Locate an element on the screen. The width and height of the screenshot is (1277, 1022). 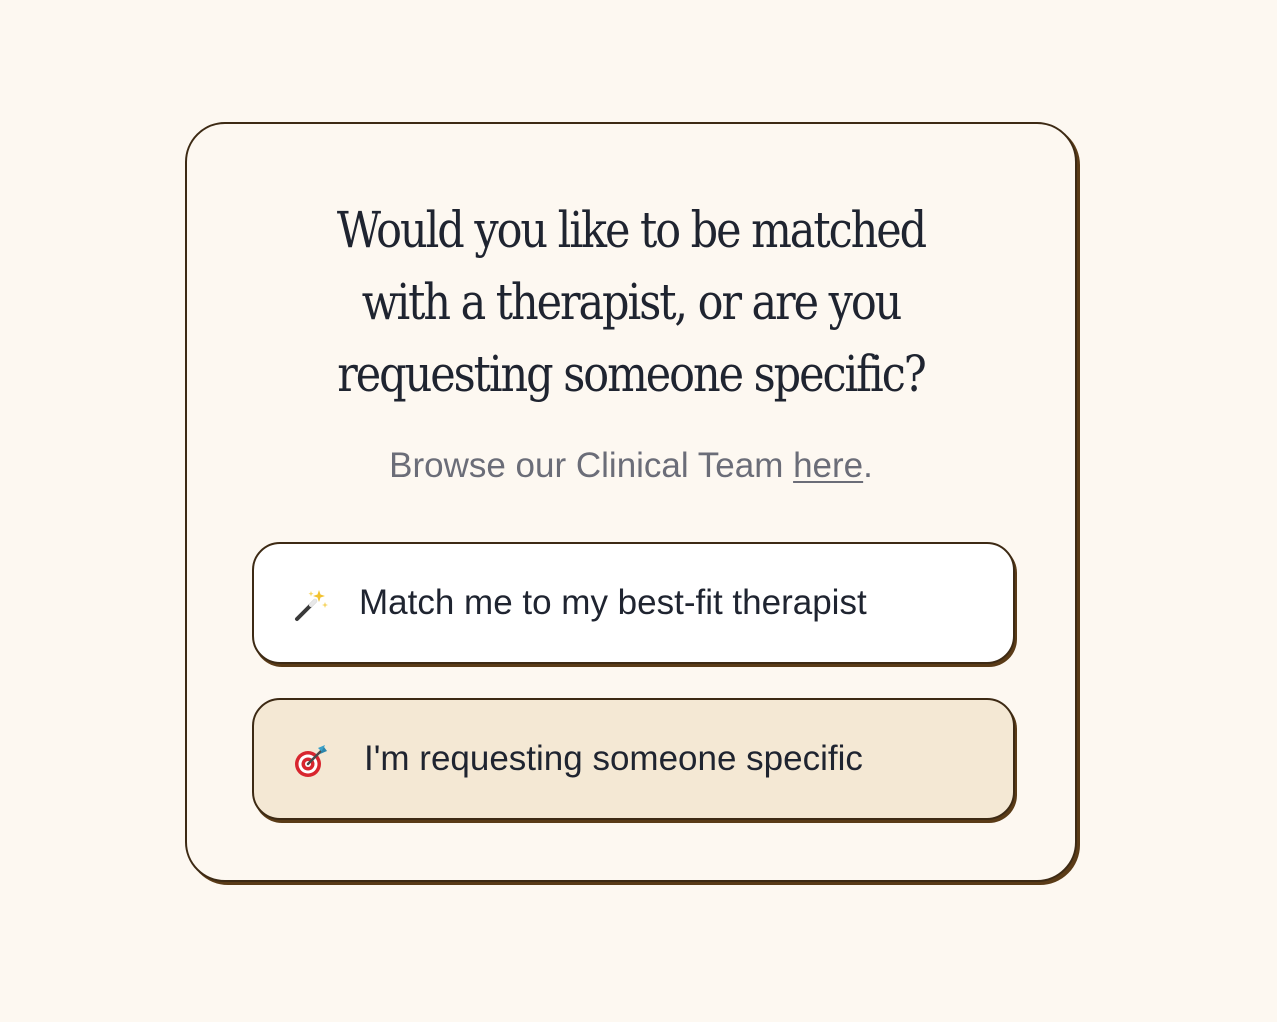
target-dart-icon is located at coordinates (311, 761).